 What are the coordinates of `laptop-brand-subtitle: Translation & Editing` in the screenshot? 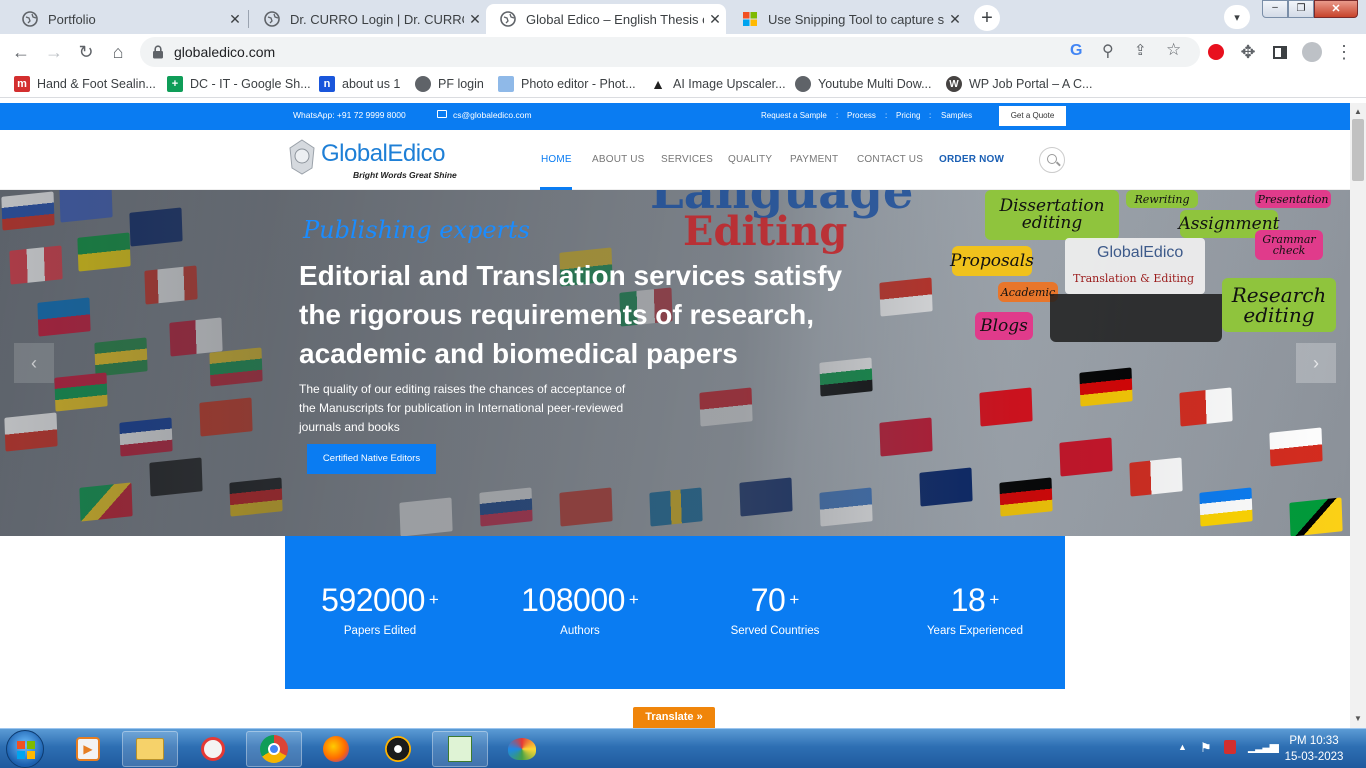 It's located at (1134, 278).